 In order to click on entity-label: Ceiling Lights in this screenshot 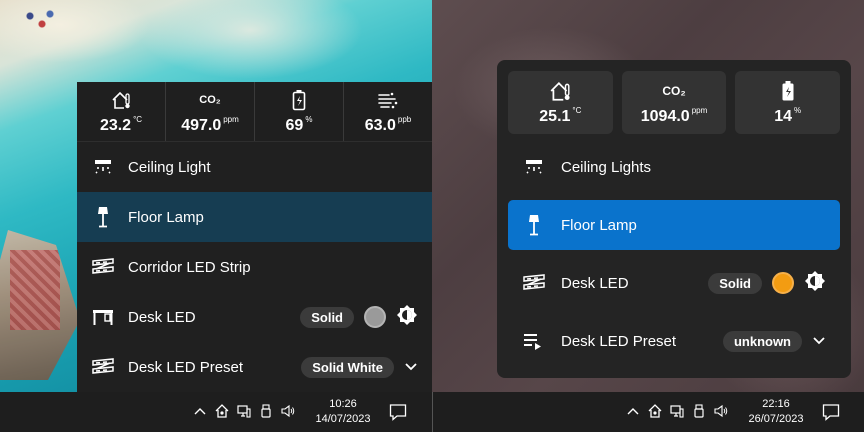, I will do `click(606, 167)`.